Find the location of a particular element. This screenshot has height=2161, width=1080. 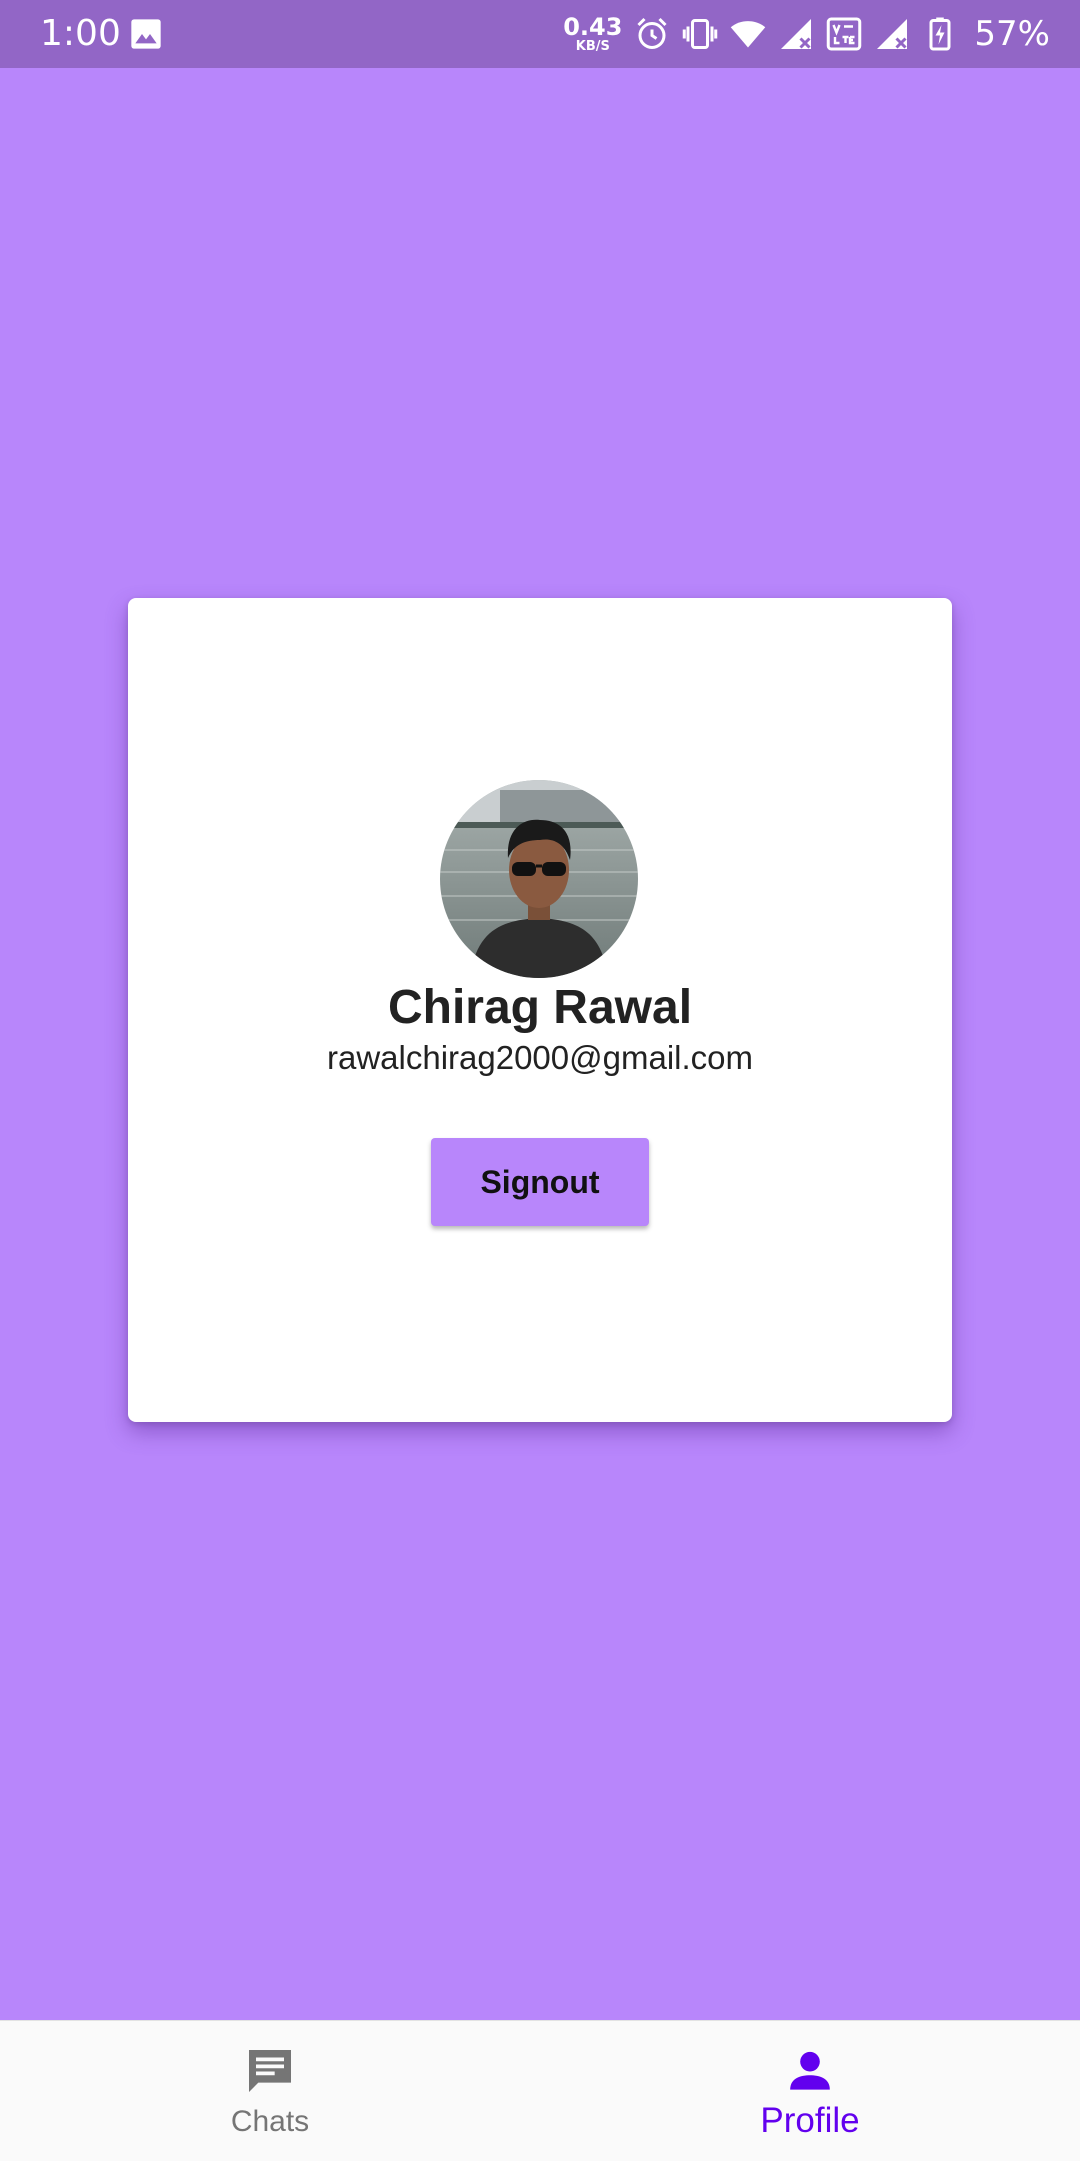

chat-icon is located at coordinates (270, 2071).